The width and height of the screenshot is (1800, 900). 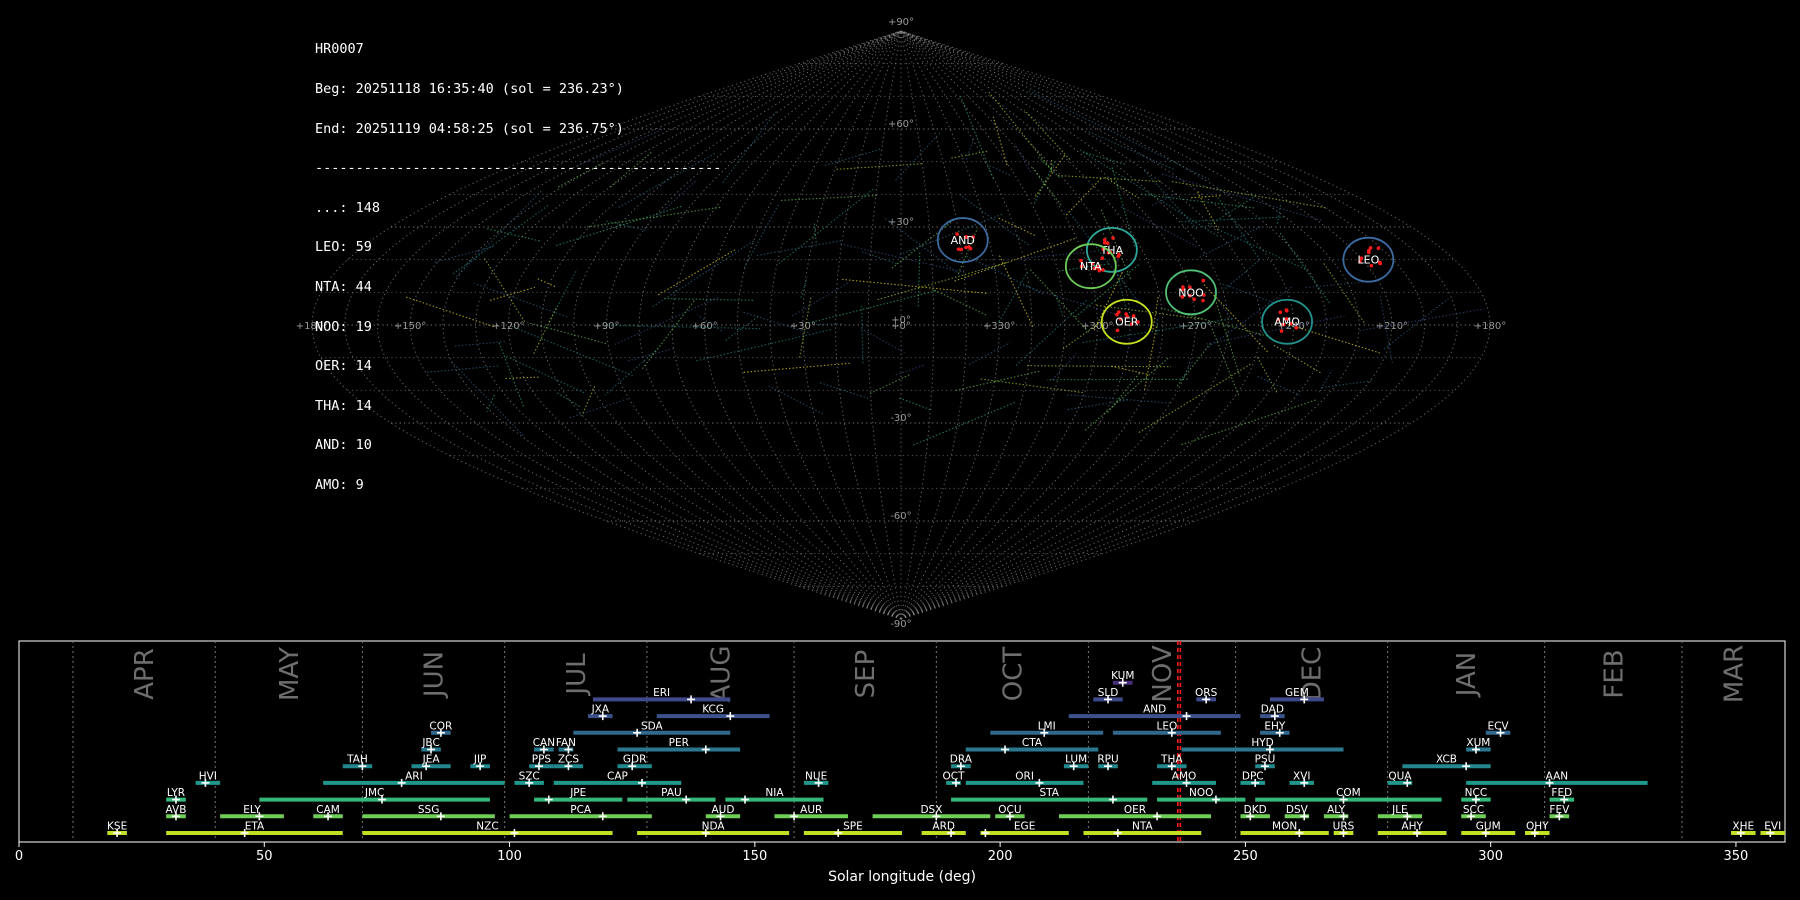 What do you see at coordinates (1024, 776) in the screenshot?
I see `shower-label: ORI` at bounding box center [1024, 776].